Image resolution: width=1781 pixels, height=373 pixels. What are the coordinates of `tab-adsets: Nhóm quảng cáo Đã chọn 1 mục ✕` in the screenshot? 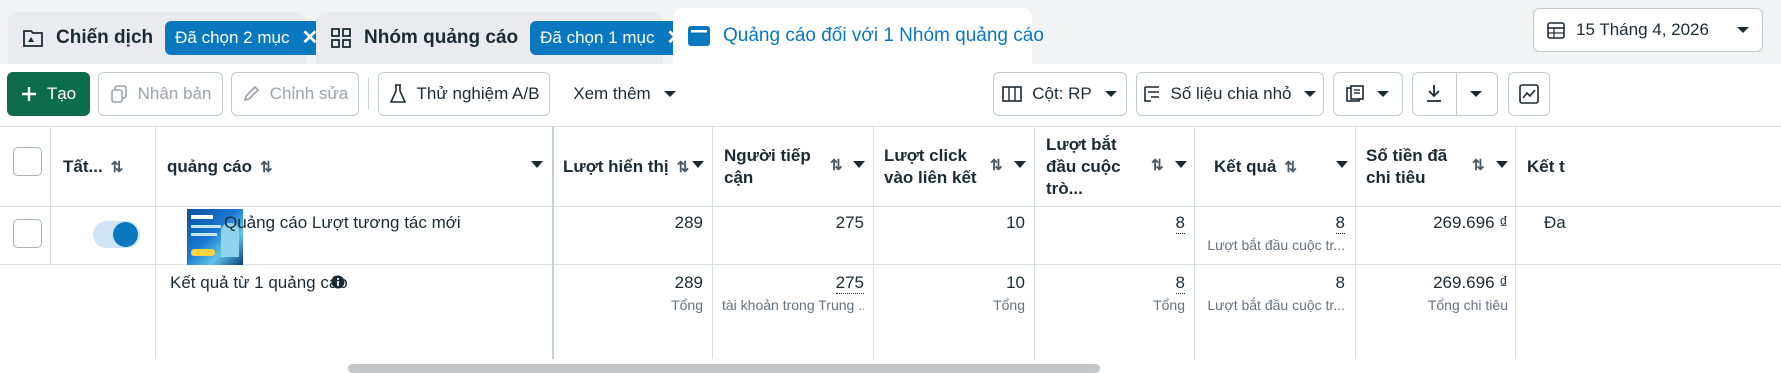 It's located at (505, 38).